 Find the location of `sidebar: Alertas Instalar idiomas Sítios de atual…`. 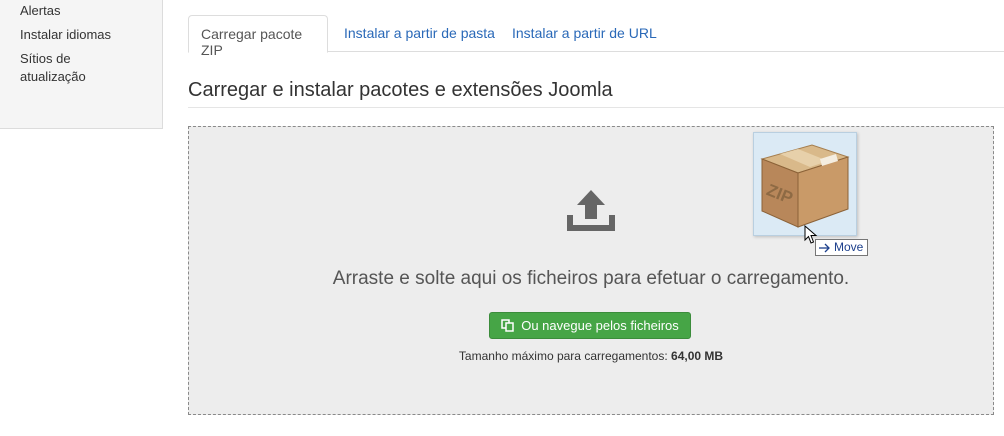

sidebar: Alertas Instalar idiomas Sítios de atual… is located at coordinates (81, 64).